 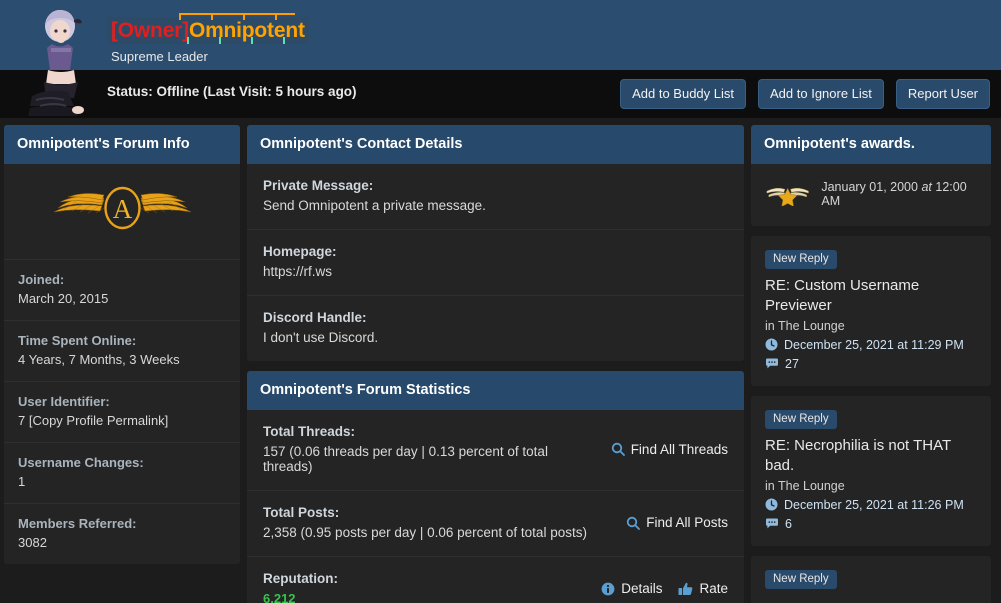 I want to click on svg-text: A, so click(x=122, y=209).